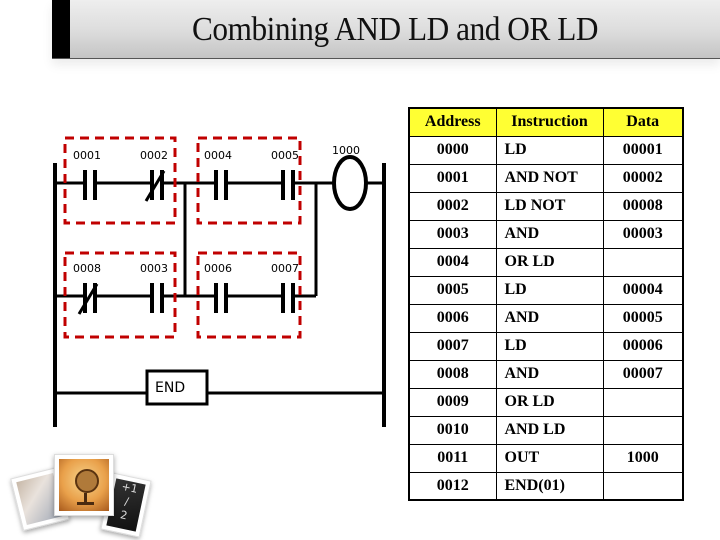 Image resolution: width=720 pixels, height=540 pixels. What do you see at coordinates (154, 155) in the screenshot?
I see `contact-address-label: 0002` at bounding box center [154, 155].